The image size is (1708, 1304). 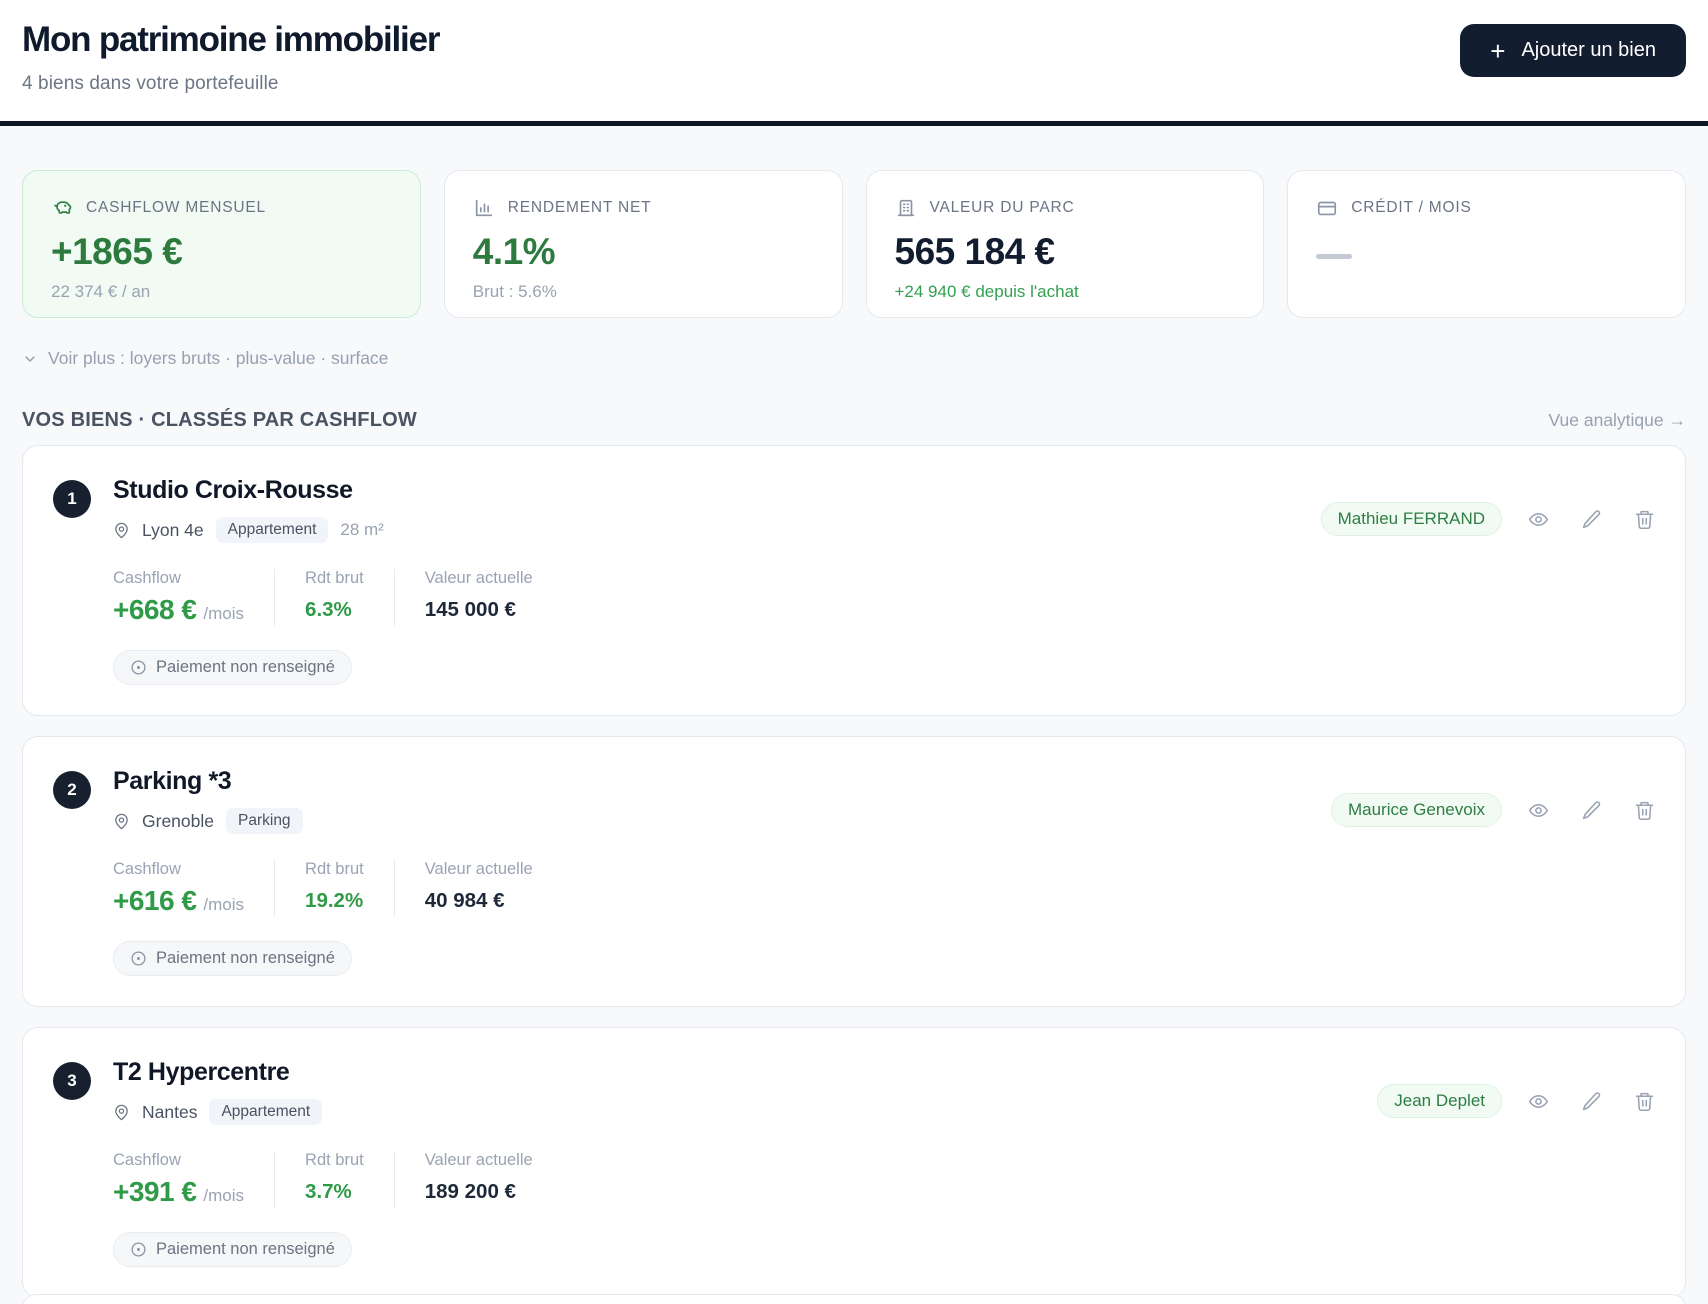 I want to click on property-name: Studio Croix-Rousse, so click(x=233, y=490).